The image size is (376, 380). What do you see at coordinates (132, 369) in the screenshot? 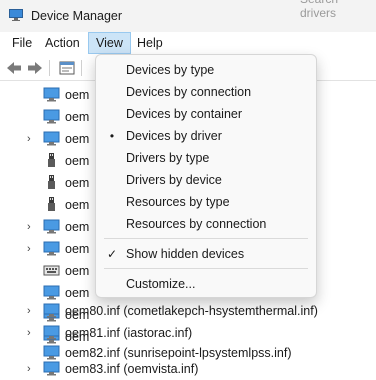
I see `tree-row-label: oem83.inf (oemvista.inf)` at bounding box center [132, 369].